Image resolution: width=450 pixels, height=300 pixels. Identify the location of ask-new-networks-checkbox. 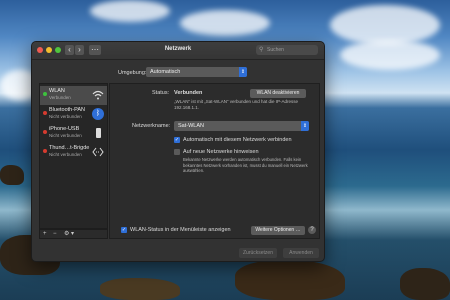
(177, 152).